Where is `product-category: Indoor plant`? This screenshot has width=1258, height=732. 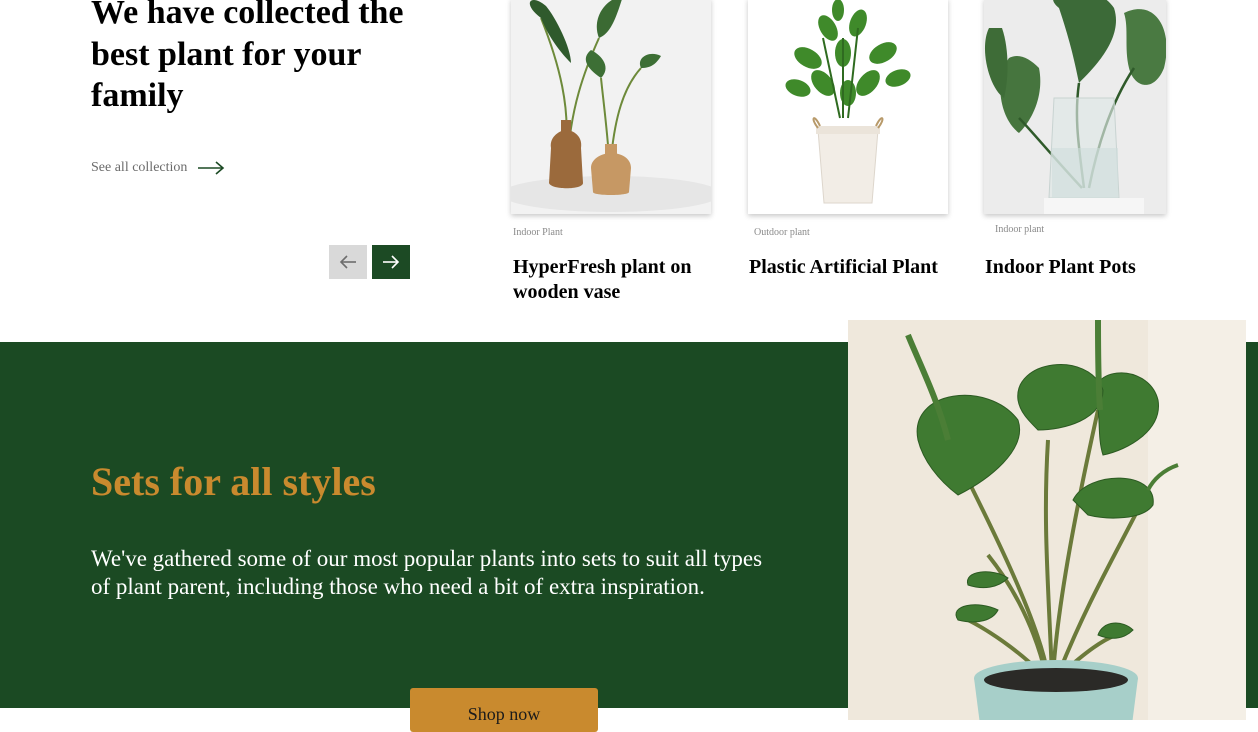
product-category: Indoor plant is located at coordinates (1020, 229).